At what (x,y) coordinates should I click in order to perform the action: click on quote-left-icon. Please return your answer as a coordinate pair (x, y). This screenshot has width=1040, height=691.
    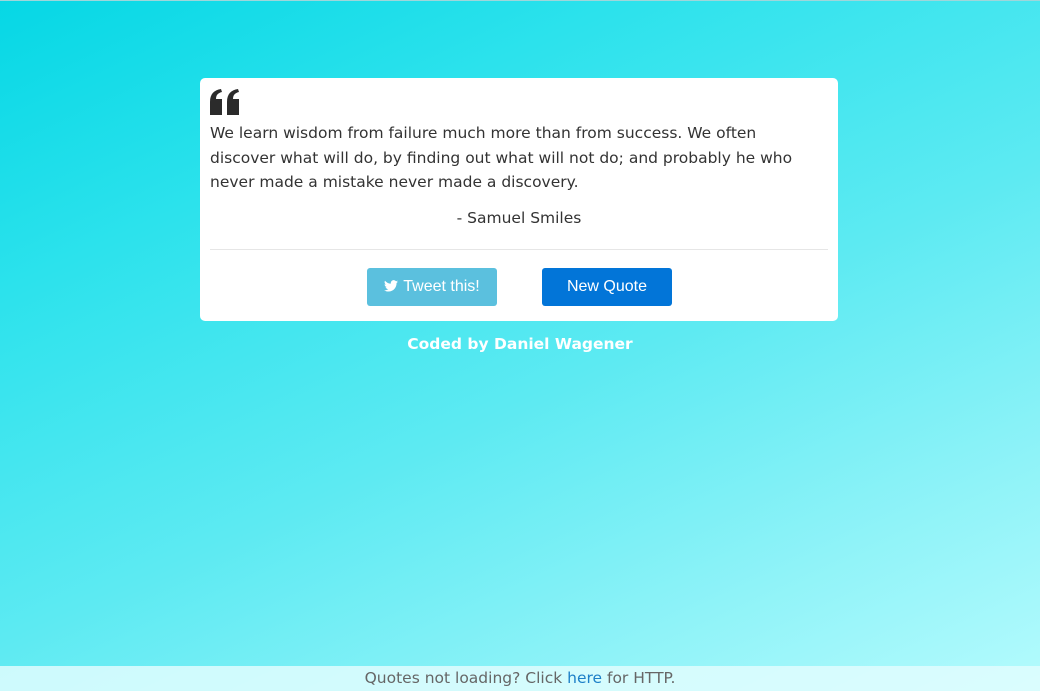
    Looking at the image, I should click on (224, 102).